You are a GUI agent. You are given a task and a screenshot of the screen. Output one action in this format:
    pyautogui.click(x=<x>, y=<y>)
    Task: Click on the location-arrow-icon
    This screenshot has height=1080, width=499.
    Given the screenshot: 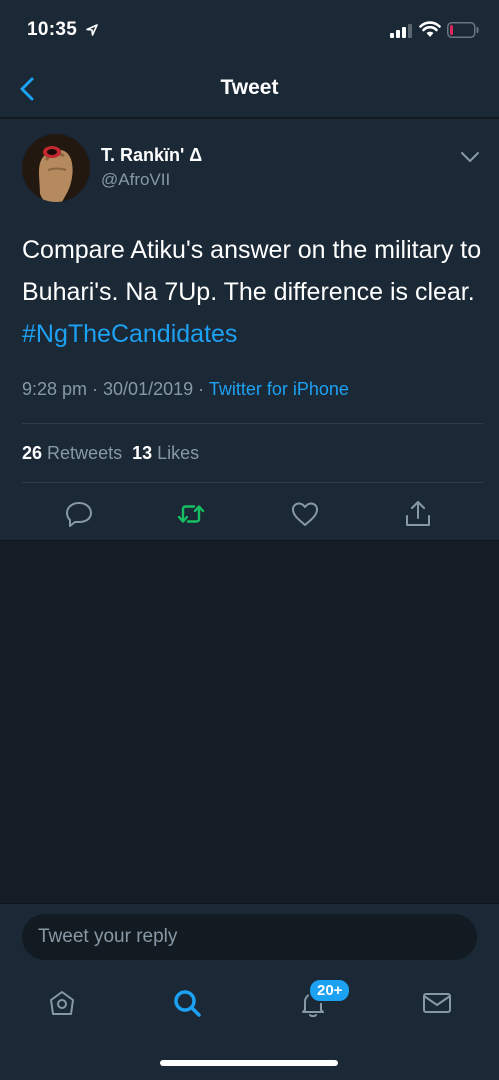 What is the action you would take?
    pyautogui.click(x=92, y=30)
    